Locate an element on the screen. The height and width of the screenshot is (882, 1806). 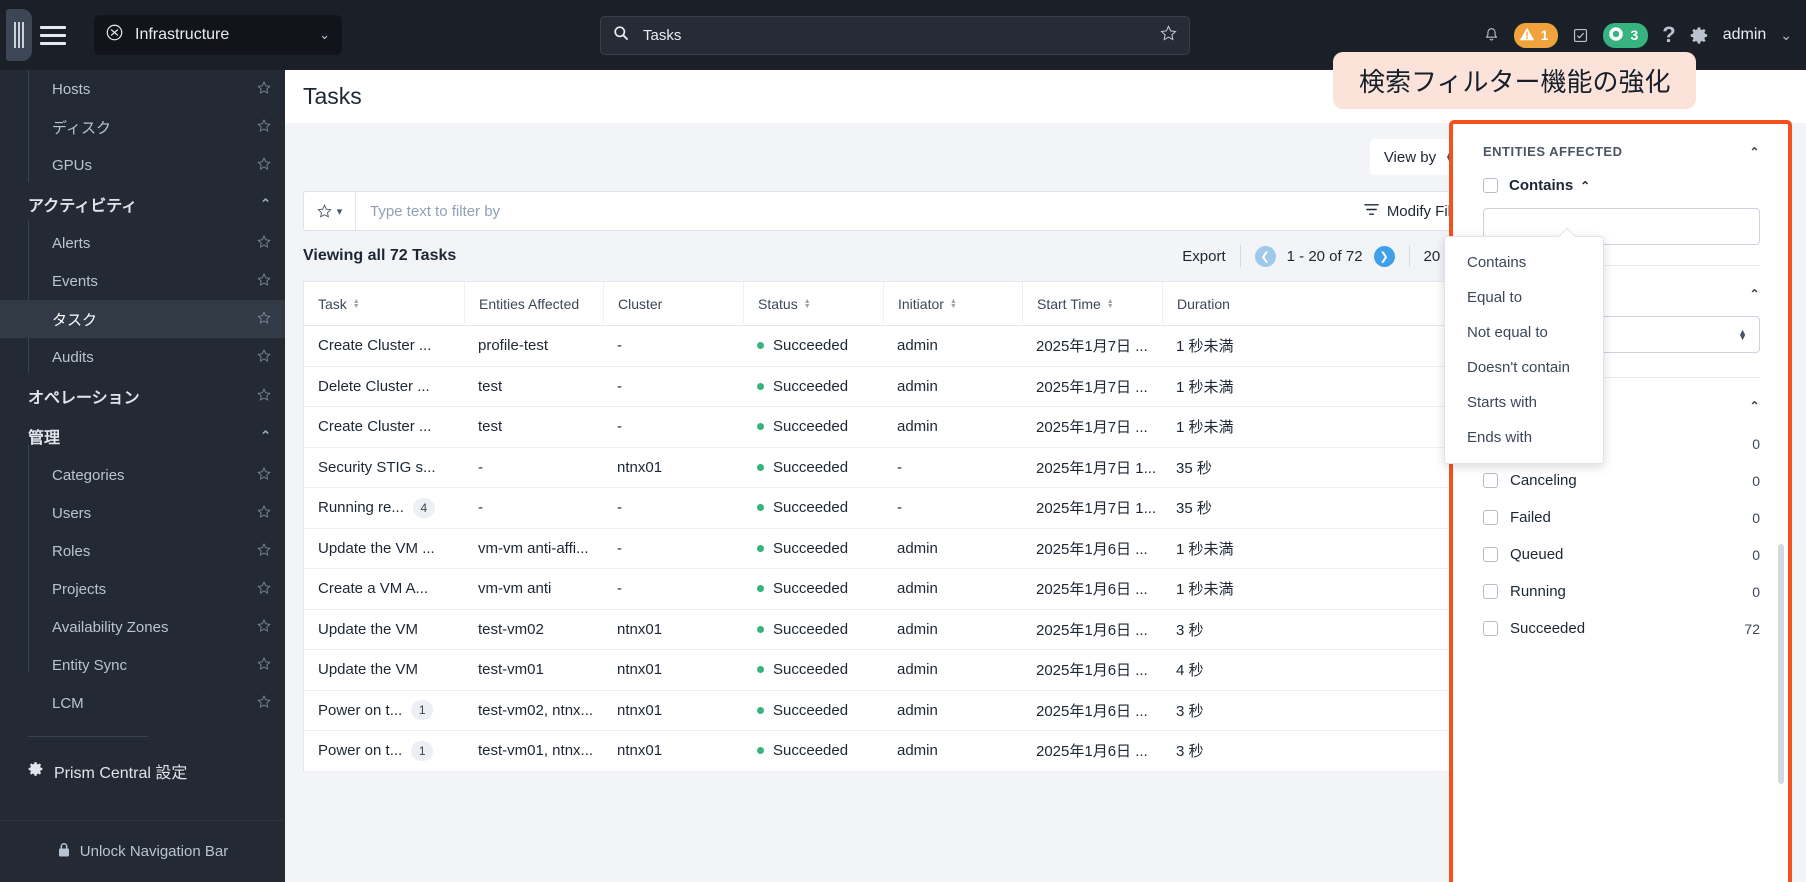
gear-icon is located at coordinates (1699, 35).